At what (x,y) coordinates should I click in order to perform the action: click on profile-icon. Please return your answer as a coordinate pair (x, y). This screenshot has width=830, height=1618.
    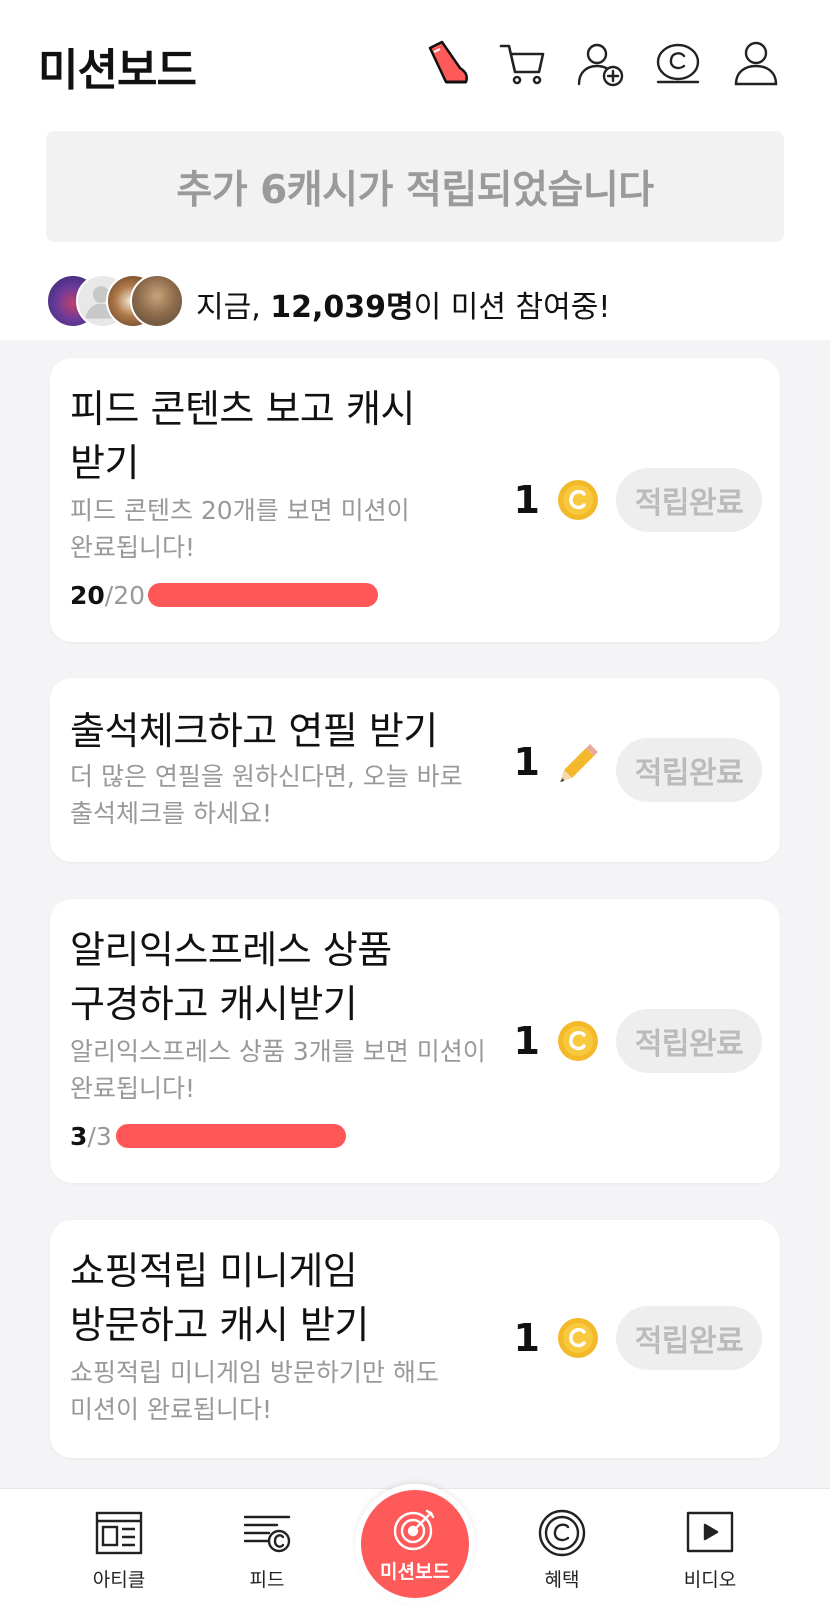
    Looking at the image, I should click on (756, 64).